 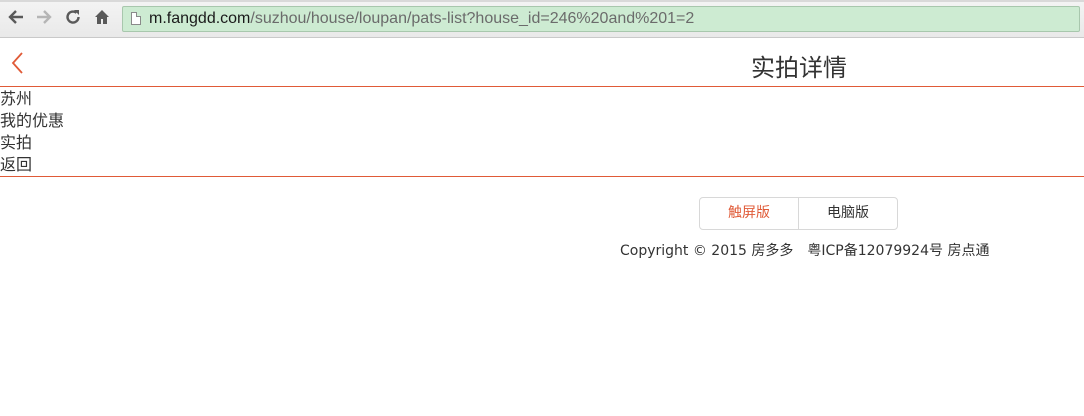 I want to click on arrow-left-icon, so click(x=15, y=17).